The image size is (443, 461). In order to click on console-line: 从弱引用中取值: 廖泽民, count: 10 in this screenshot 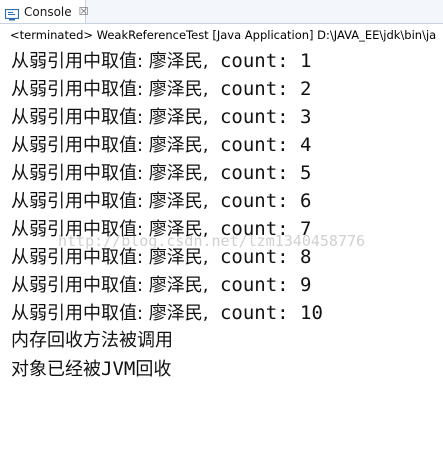, I will do `click(227, 313)`.